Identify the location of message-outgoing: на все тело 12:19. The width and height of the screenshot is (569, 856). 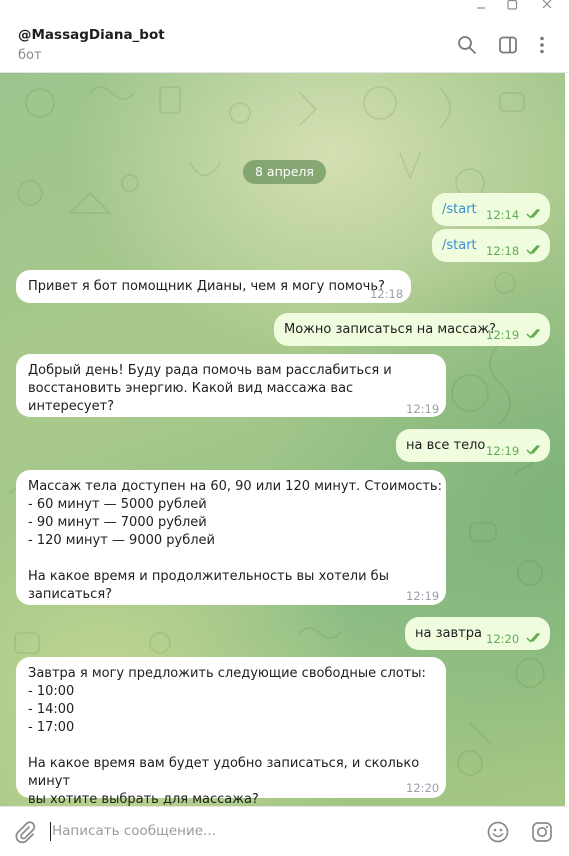
(473, 445).